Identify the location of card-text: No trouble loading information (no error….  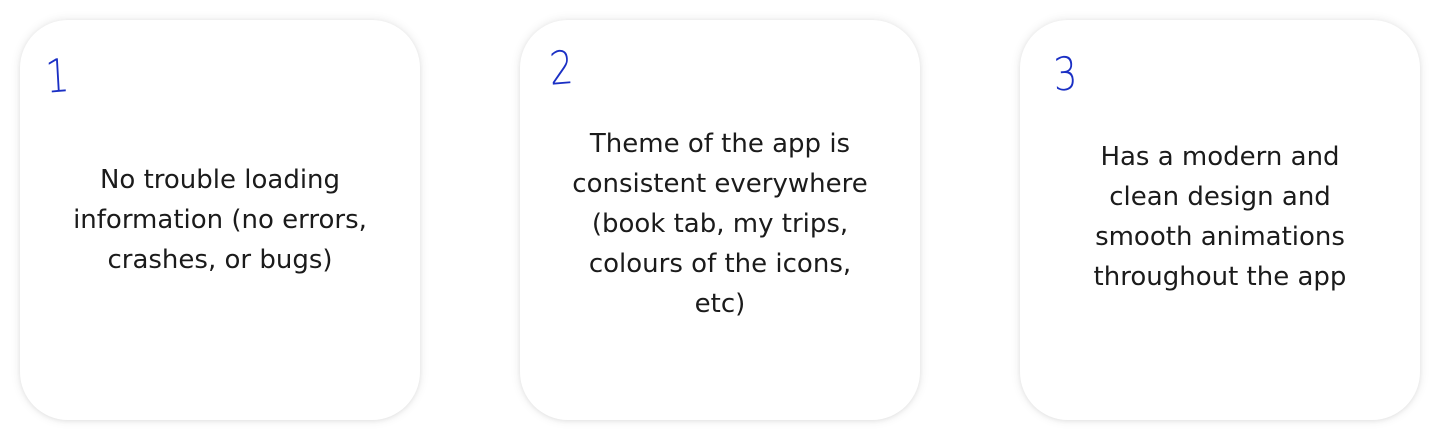
(220, 220).